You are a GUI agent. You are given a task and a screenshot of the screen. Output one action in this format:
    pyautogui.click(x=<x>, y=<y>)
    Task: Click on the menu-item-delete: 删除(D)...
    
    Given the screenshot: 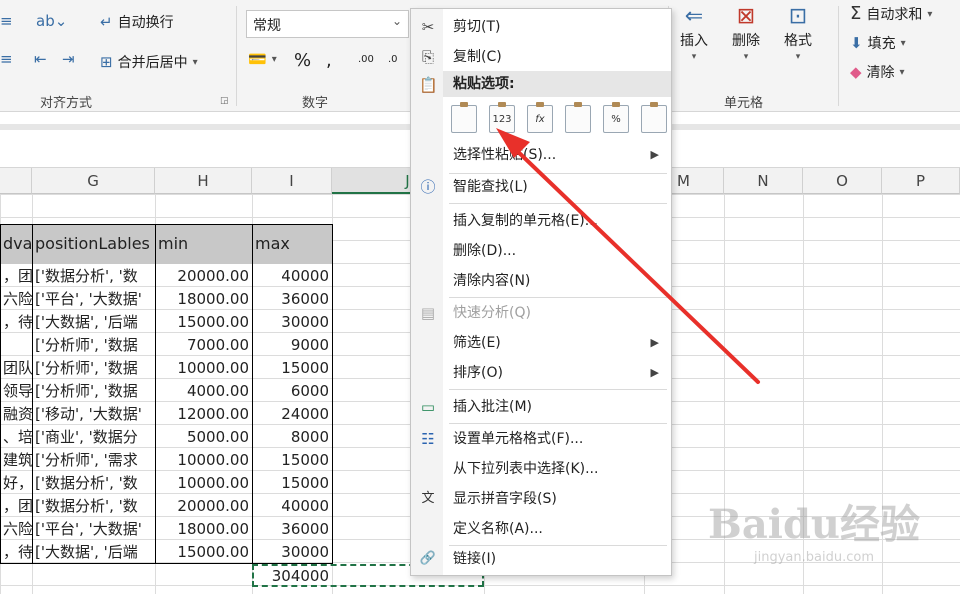 What is the action you would take?
    pyautogui.click(x=541, y=251)
    